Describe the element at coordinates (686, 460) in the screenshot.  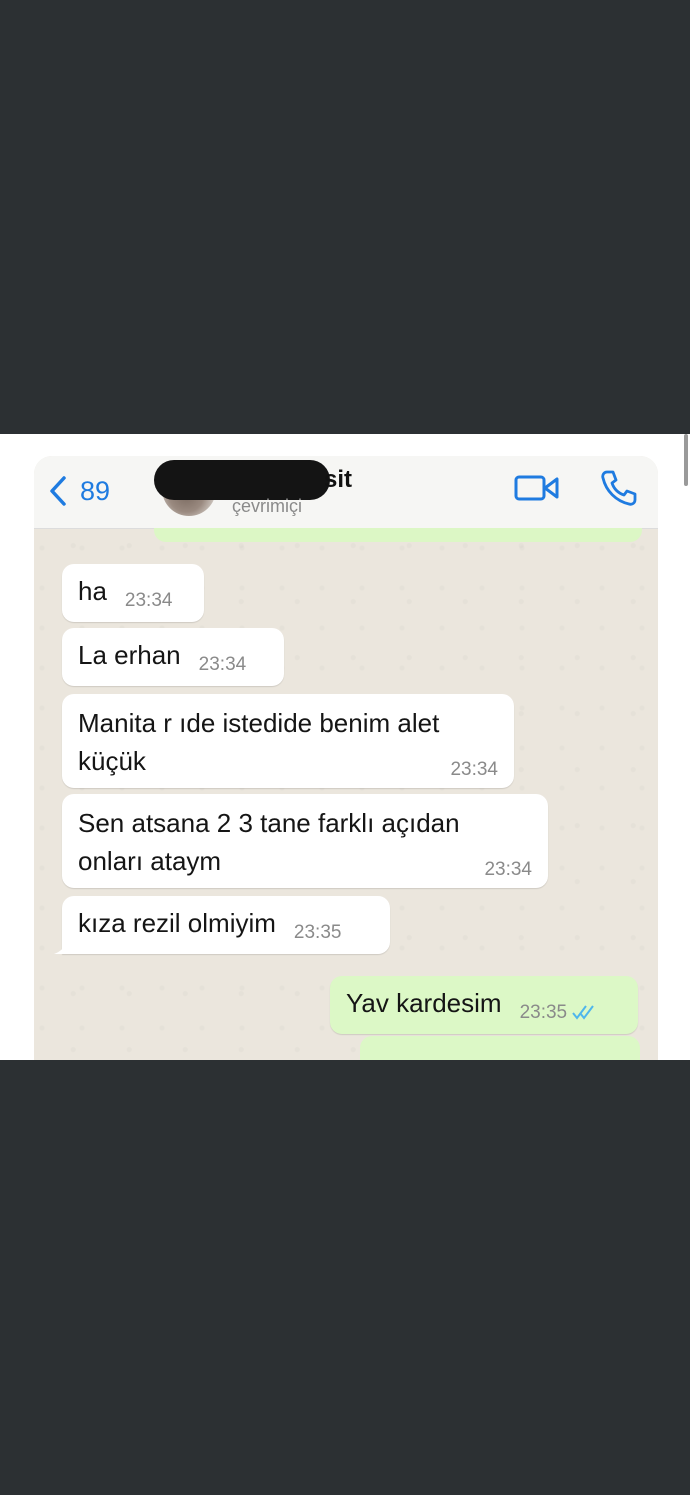
I see `scrollbar` at that location.